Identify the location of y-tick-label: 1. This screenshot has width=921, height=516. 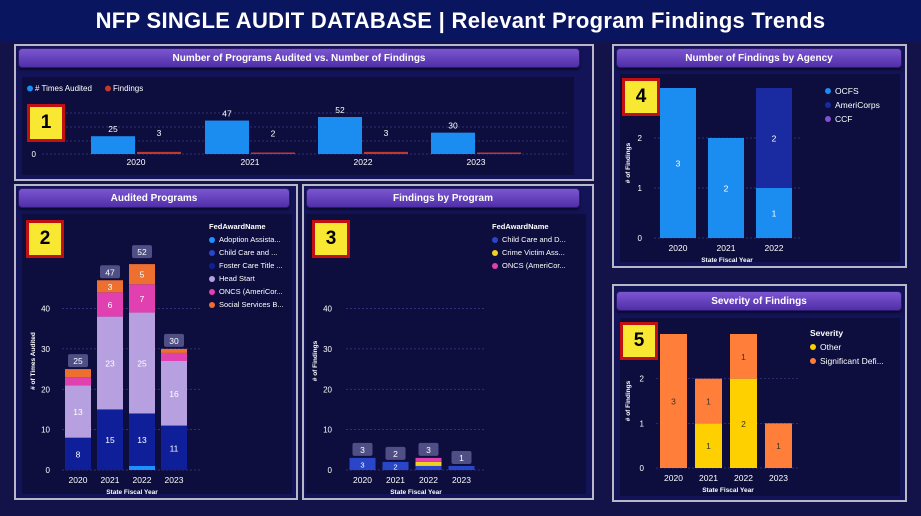
(640, 188).